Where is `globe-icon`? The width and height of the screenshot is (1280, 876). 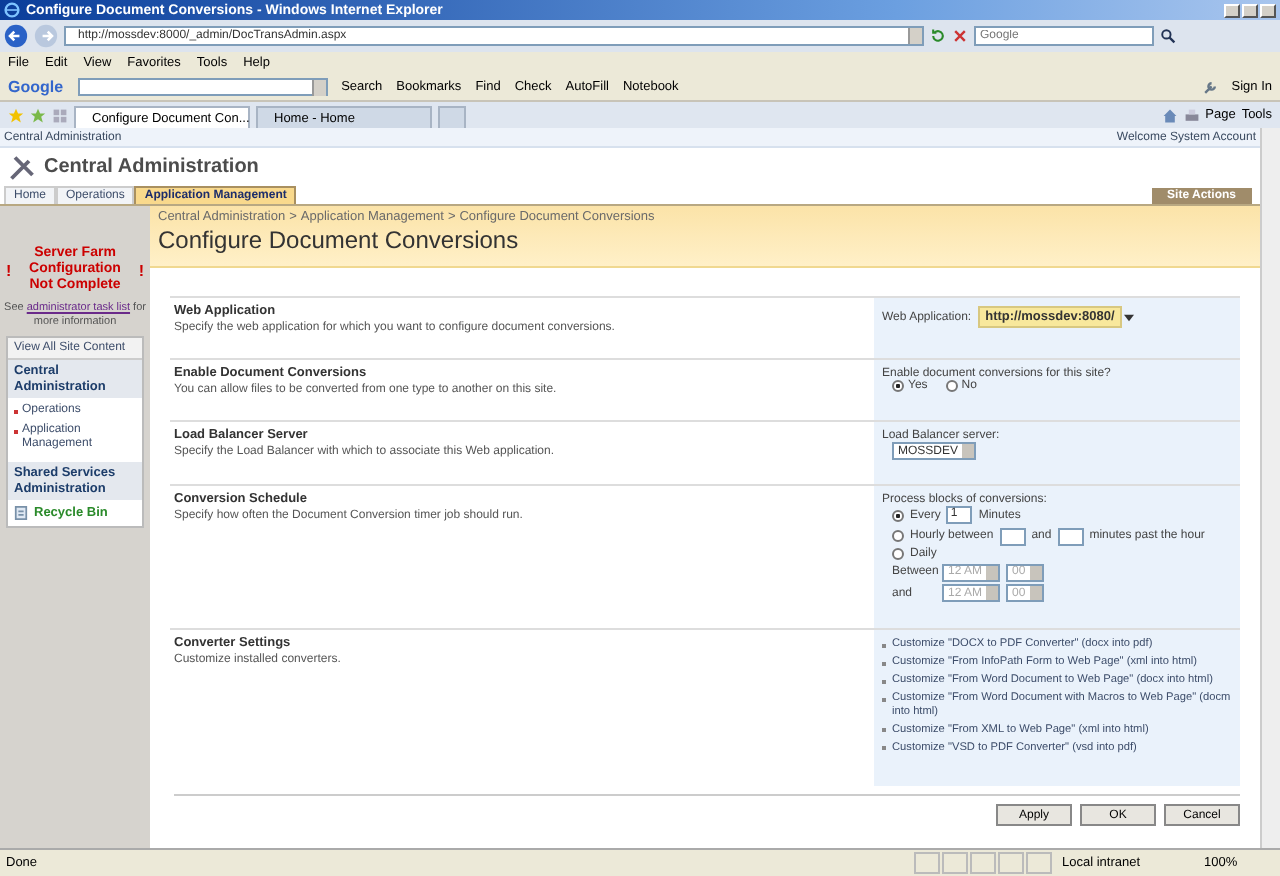
globe-icon is located at coordinates (12, 10).